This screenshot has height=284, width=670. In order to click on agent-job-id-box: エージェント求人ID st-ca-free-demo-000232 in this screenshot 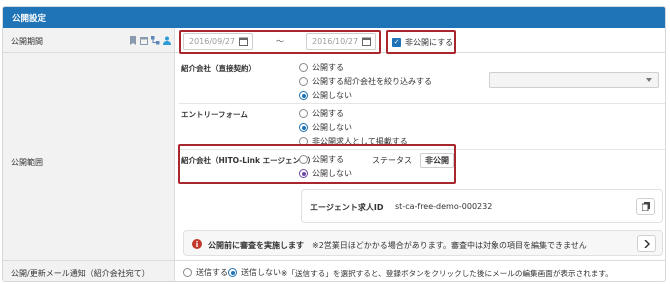, I will do `click(482, 206)`.